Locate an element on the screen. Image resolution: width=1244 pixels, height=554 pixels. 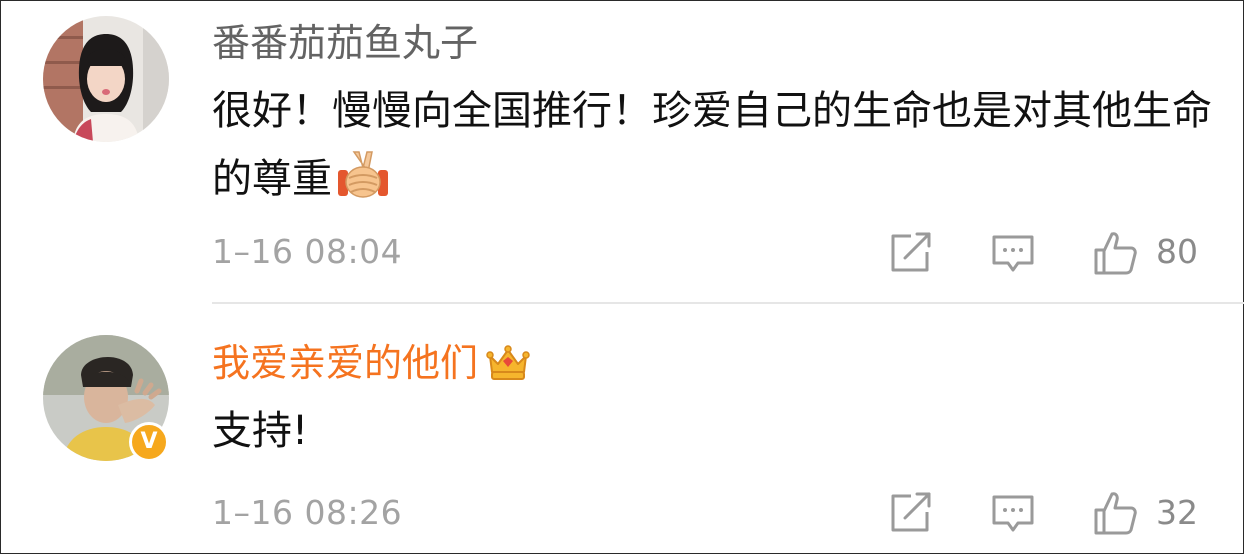
avatar is located at coordinates (106, 79).